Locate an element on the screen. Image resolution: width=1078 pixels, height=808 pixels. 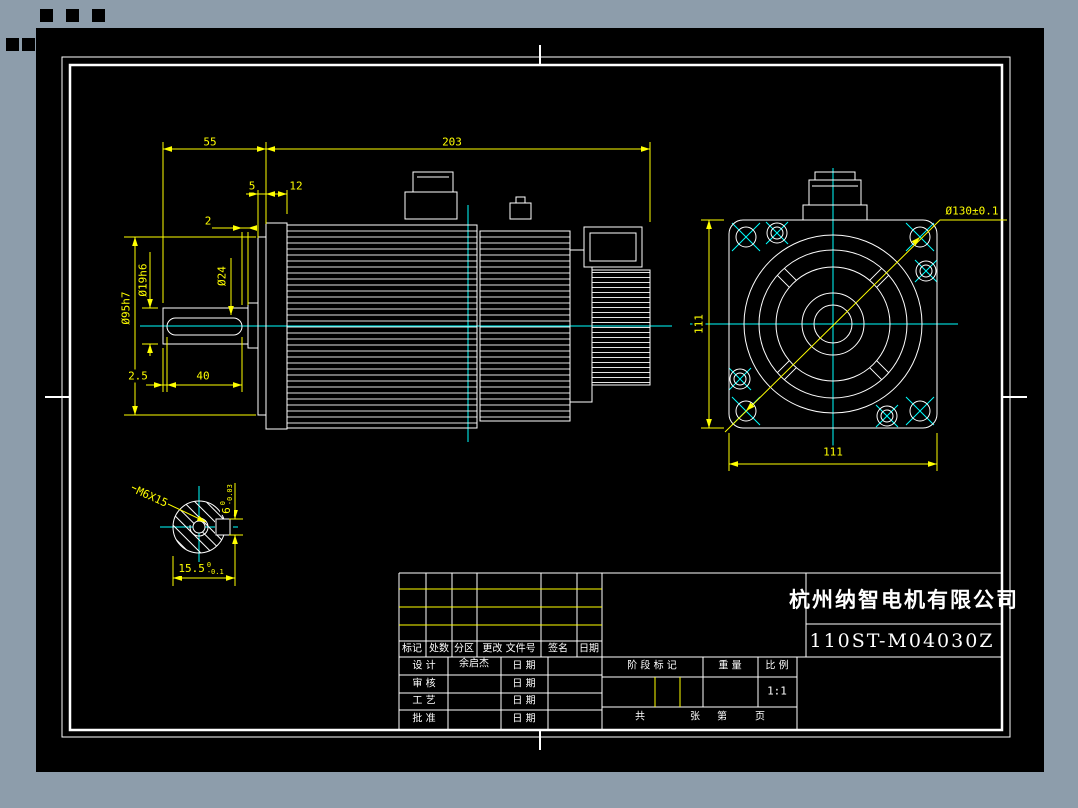
sign-row-process-label: 工 艺 is located at coordinates (424, 701).